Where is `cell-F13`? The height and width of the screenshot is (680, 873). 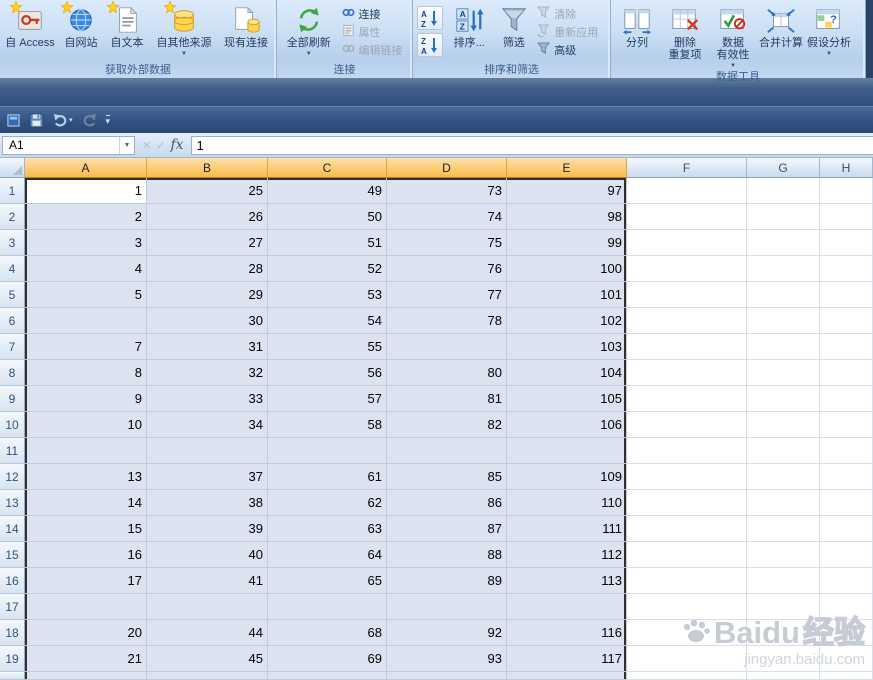
cell-F13 is located at coordinates (687, 503).